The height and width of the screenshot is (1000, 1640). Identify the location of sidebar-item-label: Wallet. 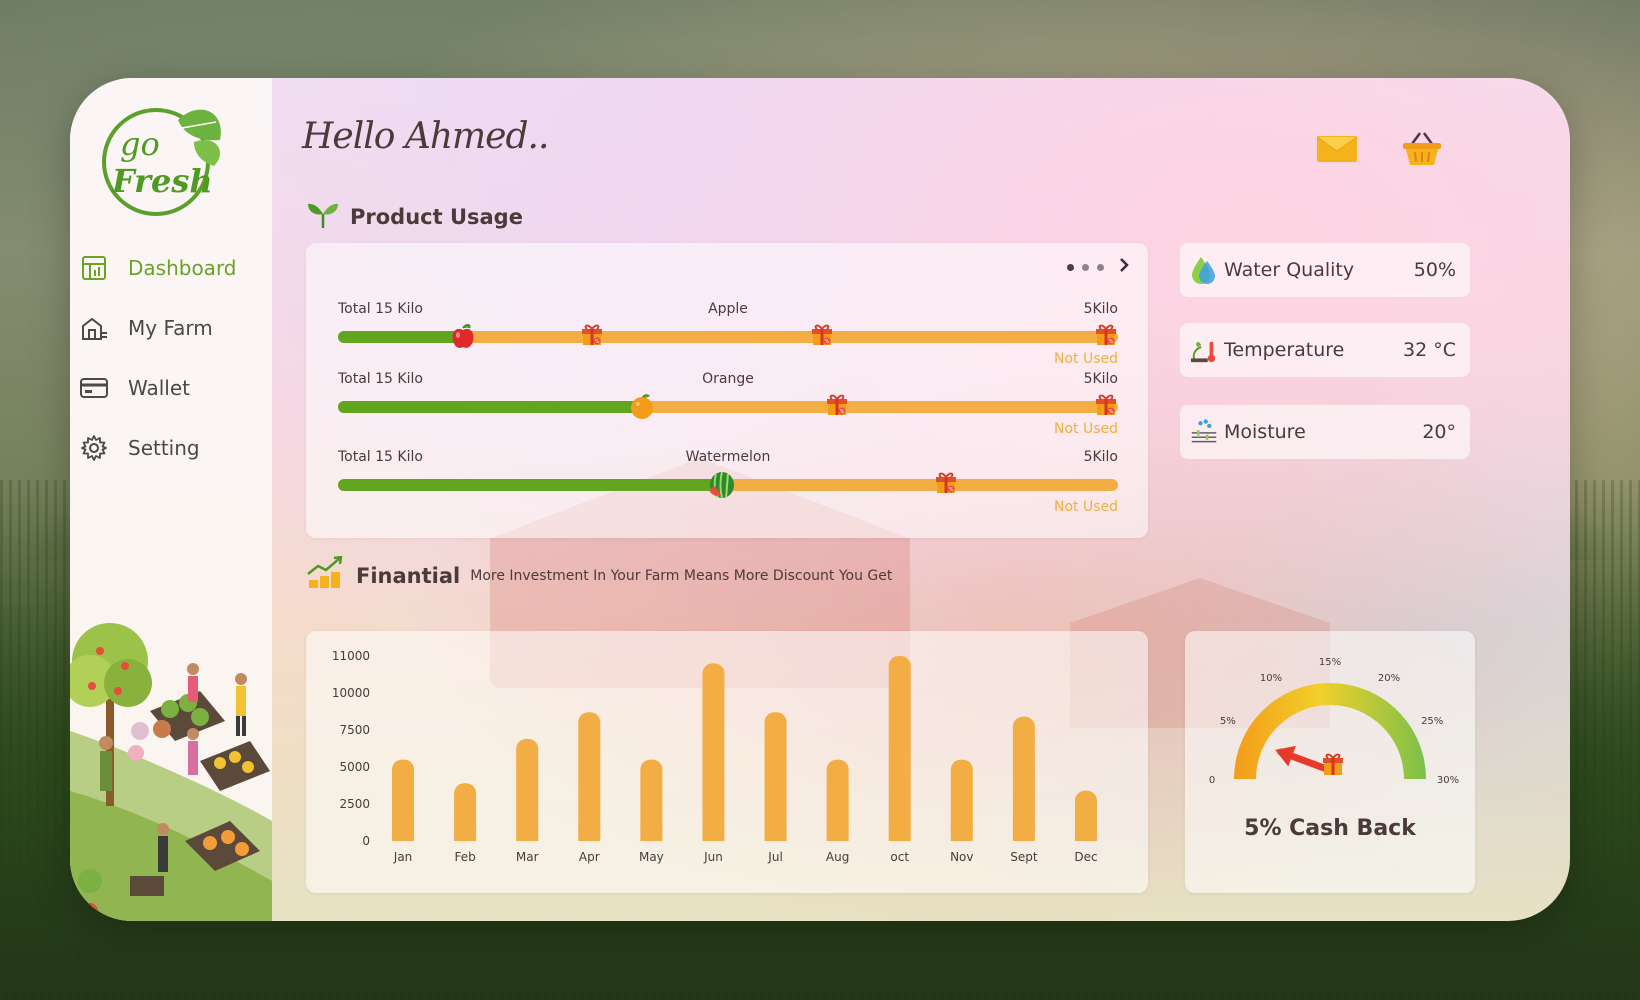
(159, 388).